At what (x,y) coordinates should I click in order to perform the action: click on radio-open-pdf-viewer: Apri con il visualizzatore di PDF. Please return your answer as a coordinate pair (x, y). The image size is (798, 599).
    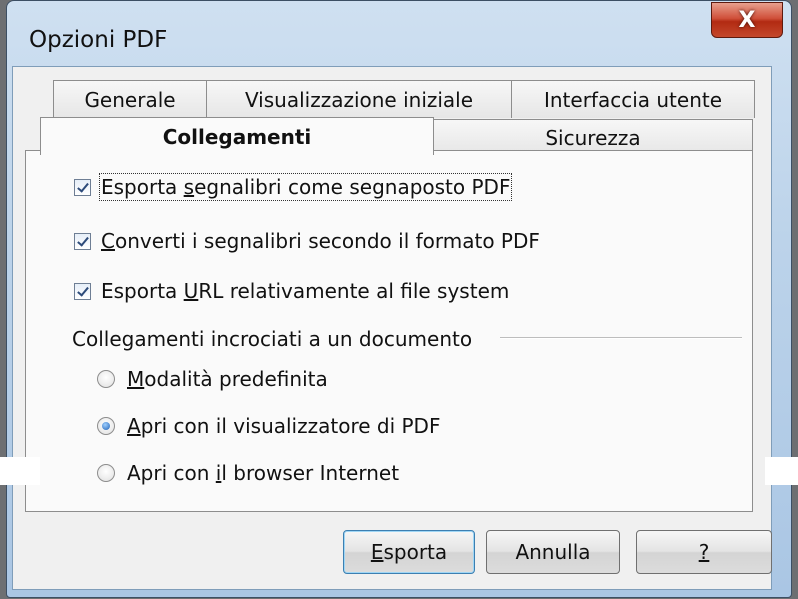
    Looking at the image, I should click on (268, 426).